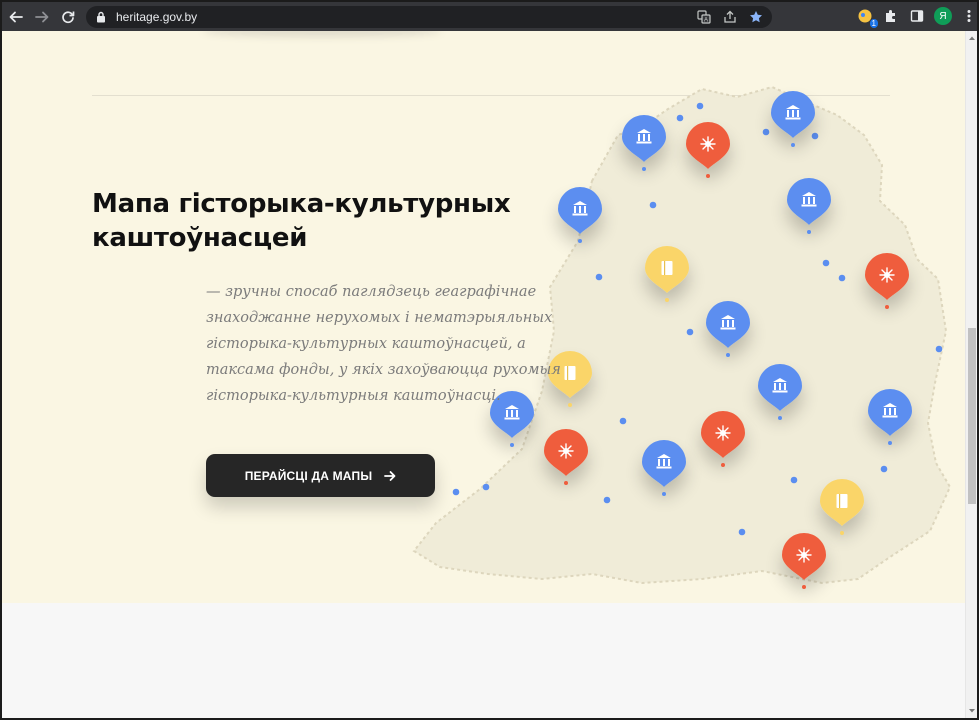 The height and width of the screenshot is (720, 979). What do you see at coordinates (390, 476) in the screenshot?
I see `arrow-right-icon` at bounding box center [390, 476].